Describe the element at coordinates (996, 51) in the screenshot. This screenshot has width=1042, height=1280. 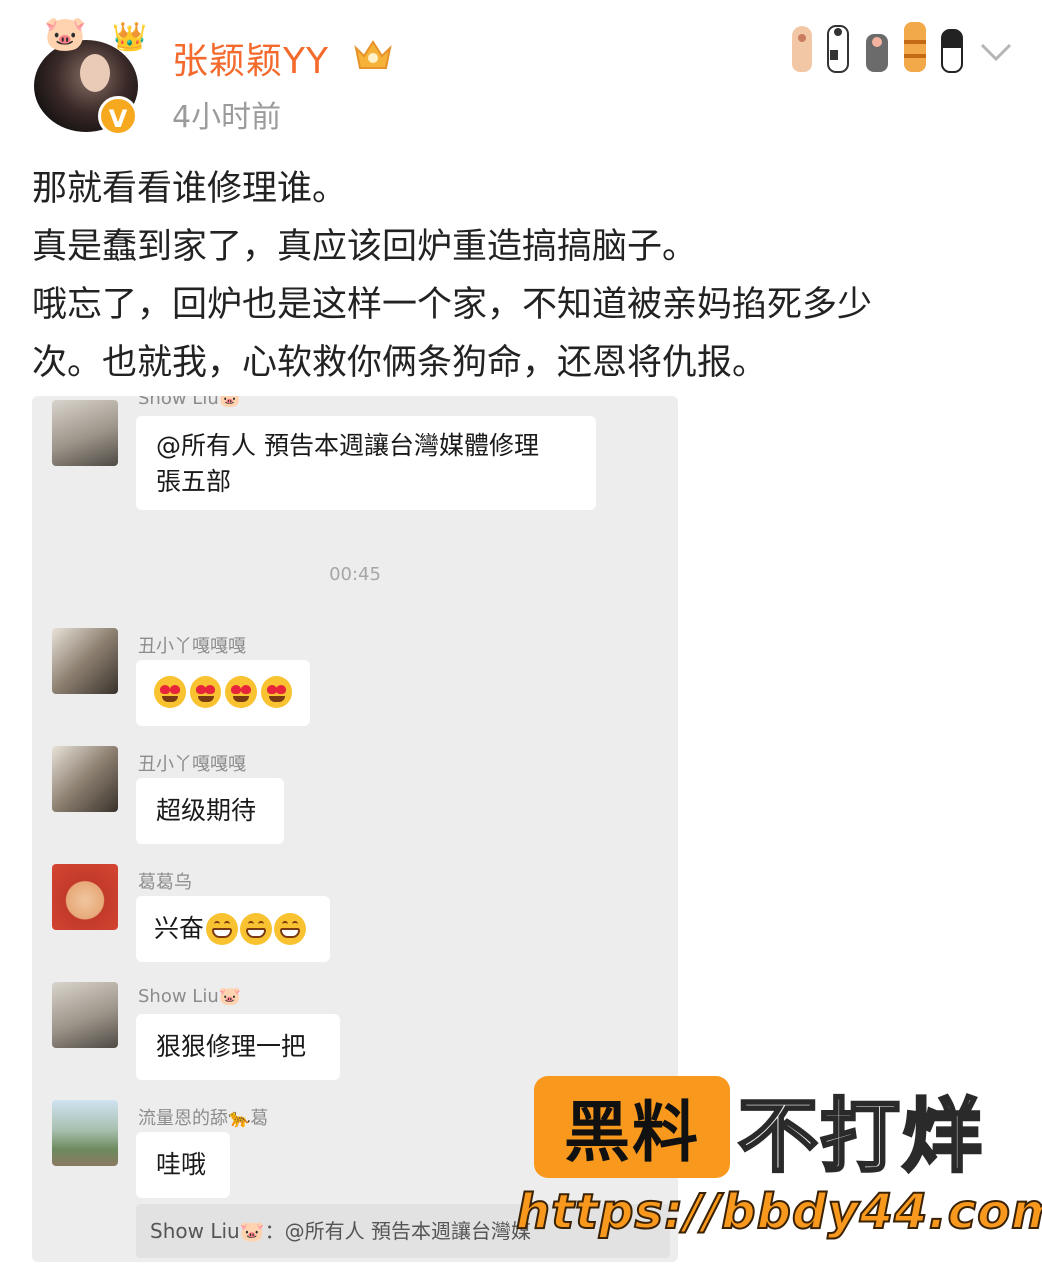
I see `chevron-down-icon` at that location.